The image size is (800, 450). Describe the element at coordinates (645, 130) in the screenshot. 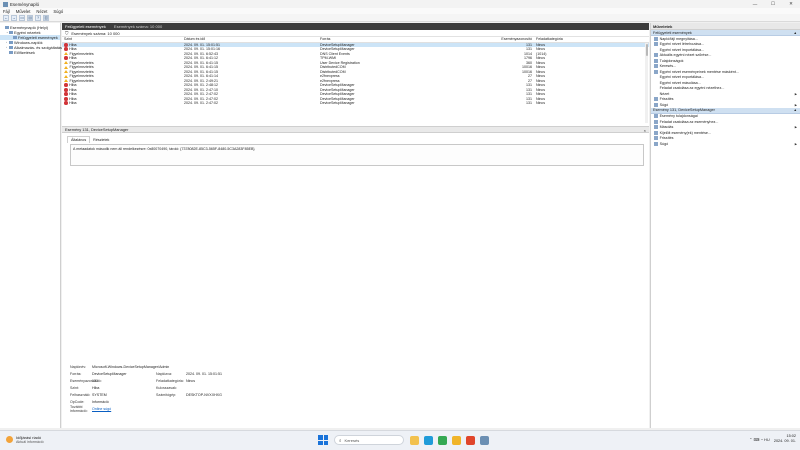

I see `close-icon: ×` at that location.